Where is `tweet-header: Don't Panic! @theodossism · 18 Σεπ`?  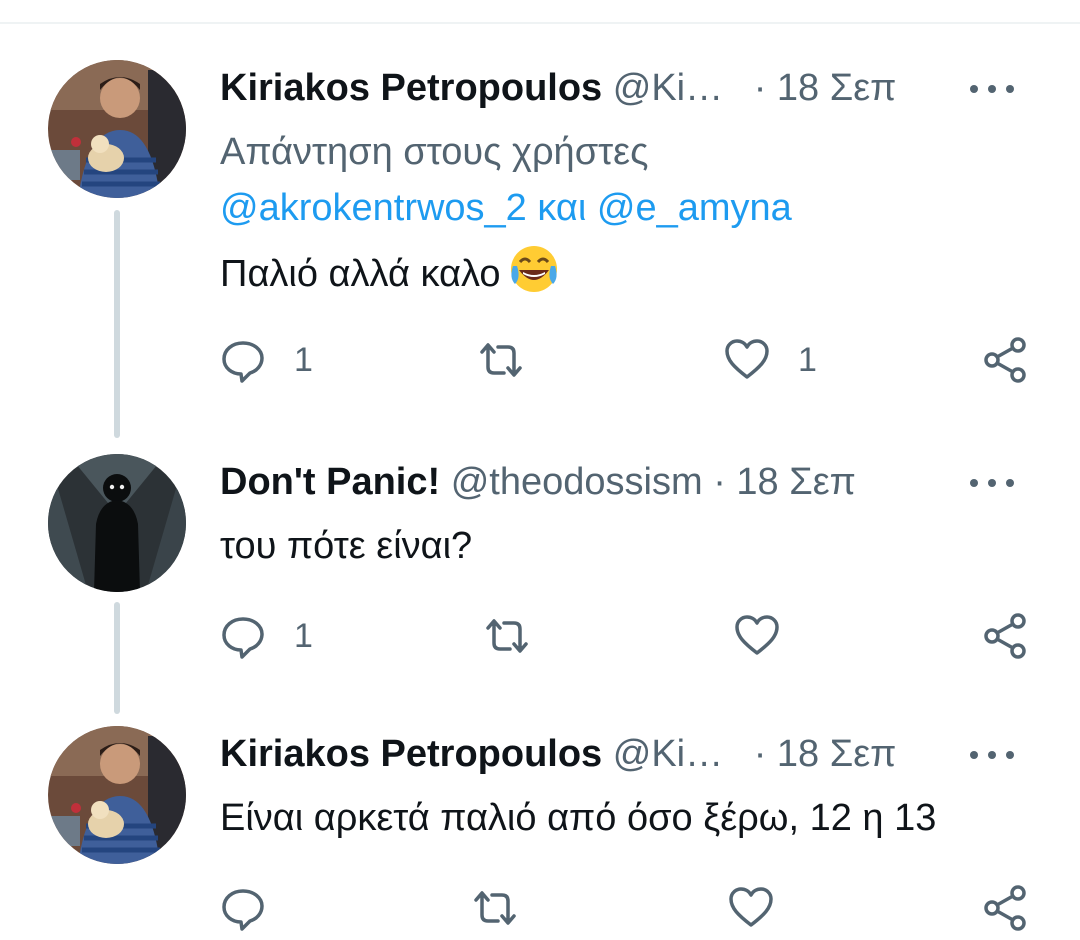 tweet-header: Don't Panic! @theodossism · 18 Σεπ is located at coordinates (630, 482).